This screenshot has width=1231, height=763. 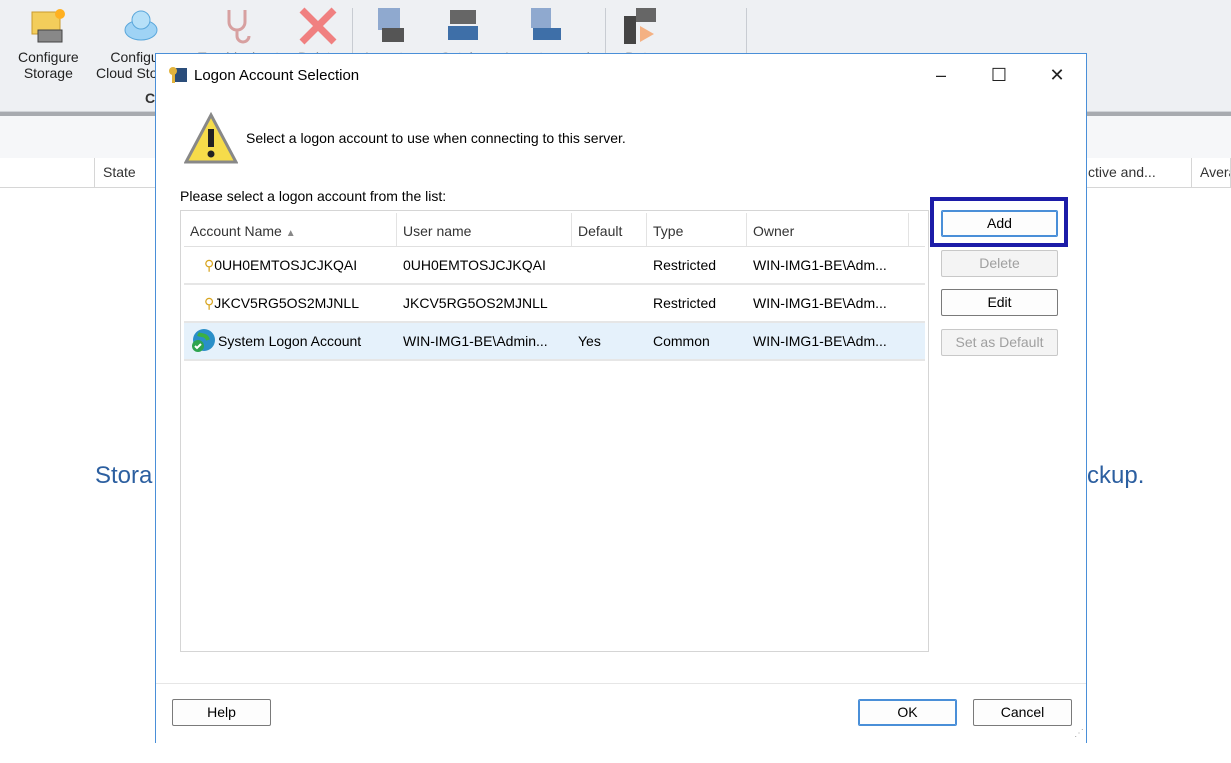 I want to click on col-owner: Owner, so click(x=828, y=229).